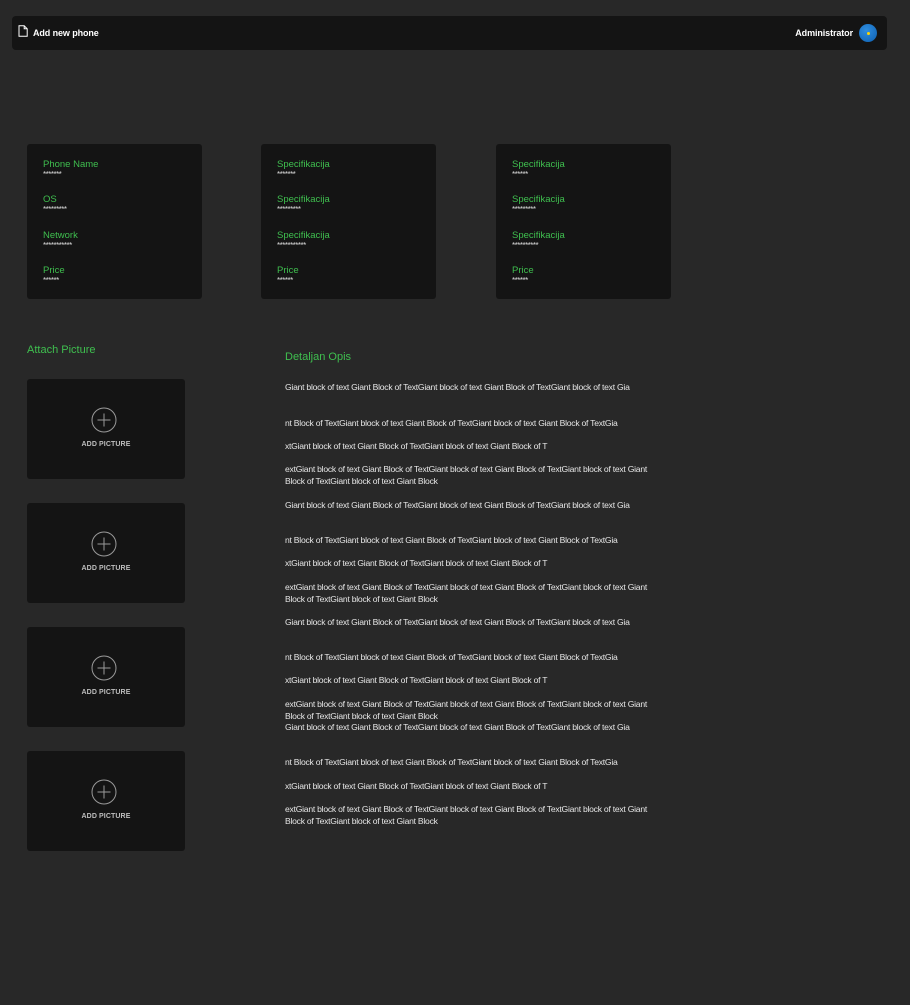  I want to click on attach-picture-title: Attach Picture, so click(61, 350).